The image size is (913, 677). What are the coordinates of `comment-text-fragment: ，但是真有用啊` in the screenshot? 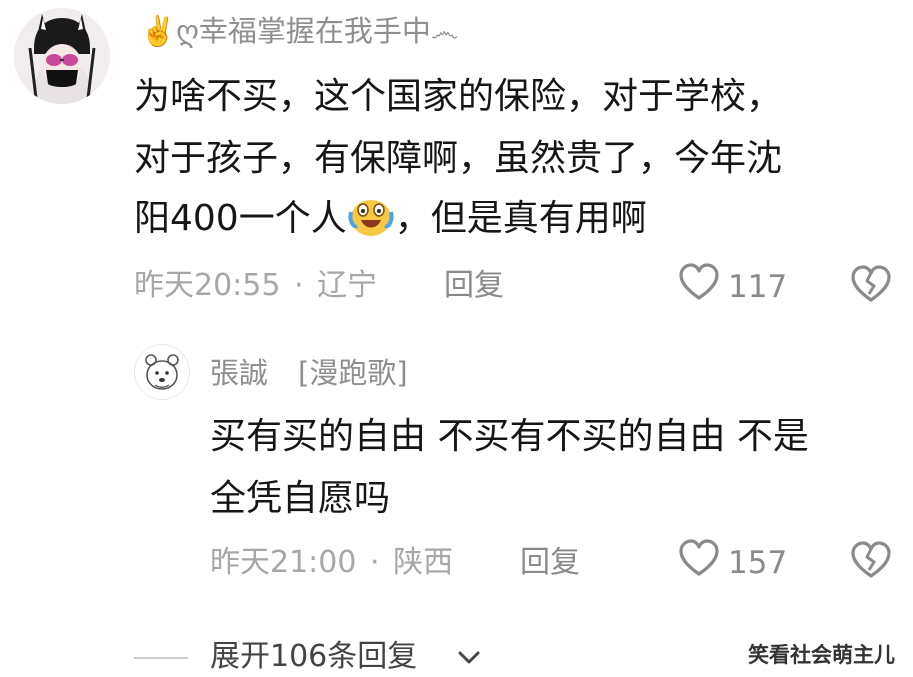 It's located at (520, 218).